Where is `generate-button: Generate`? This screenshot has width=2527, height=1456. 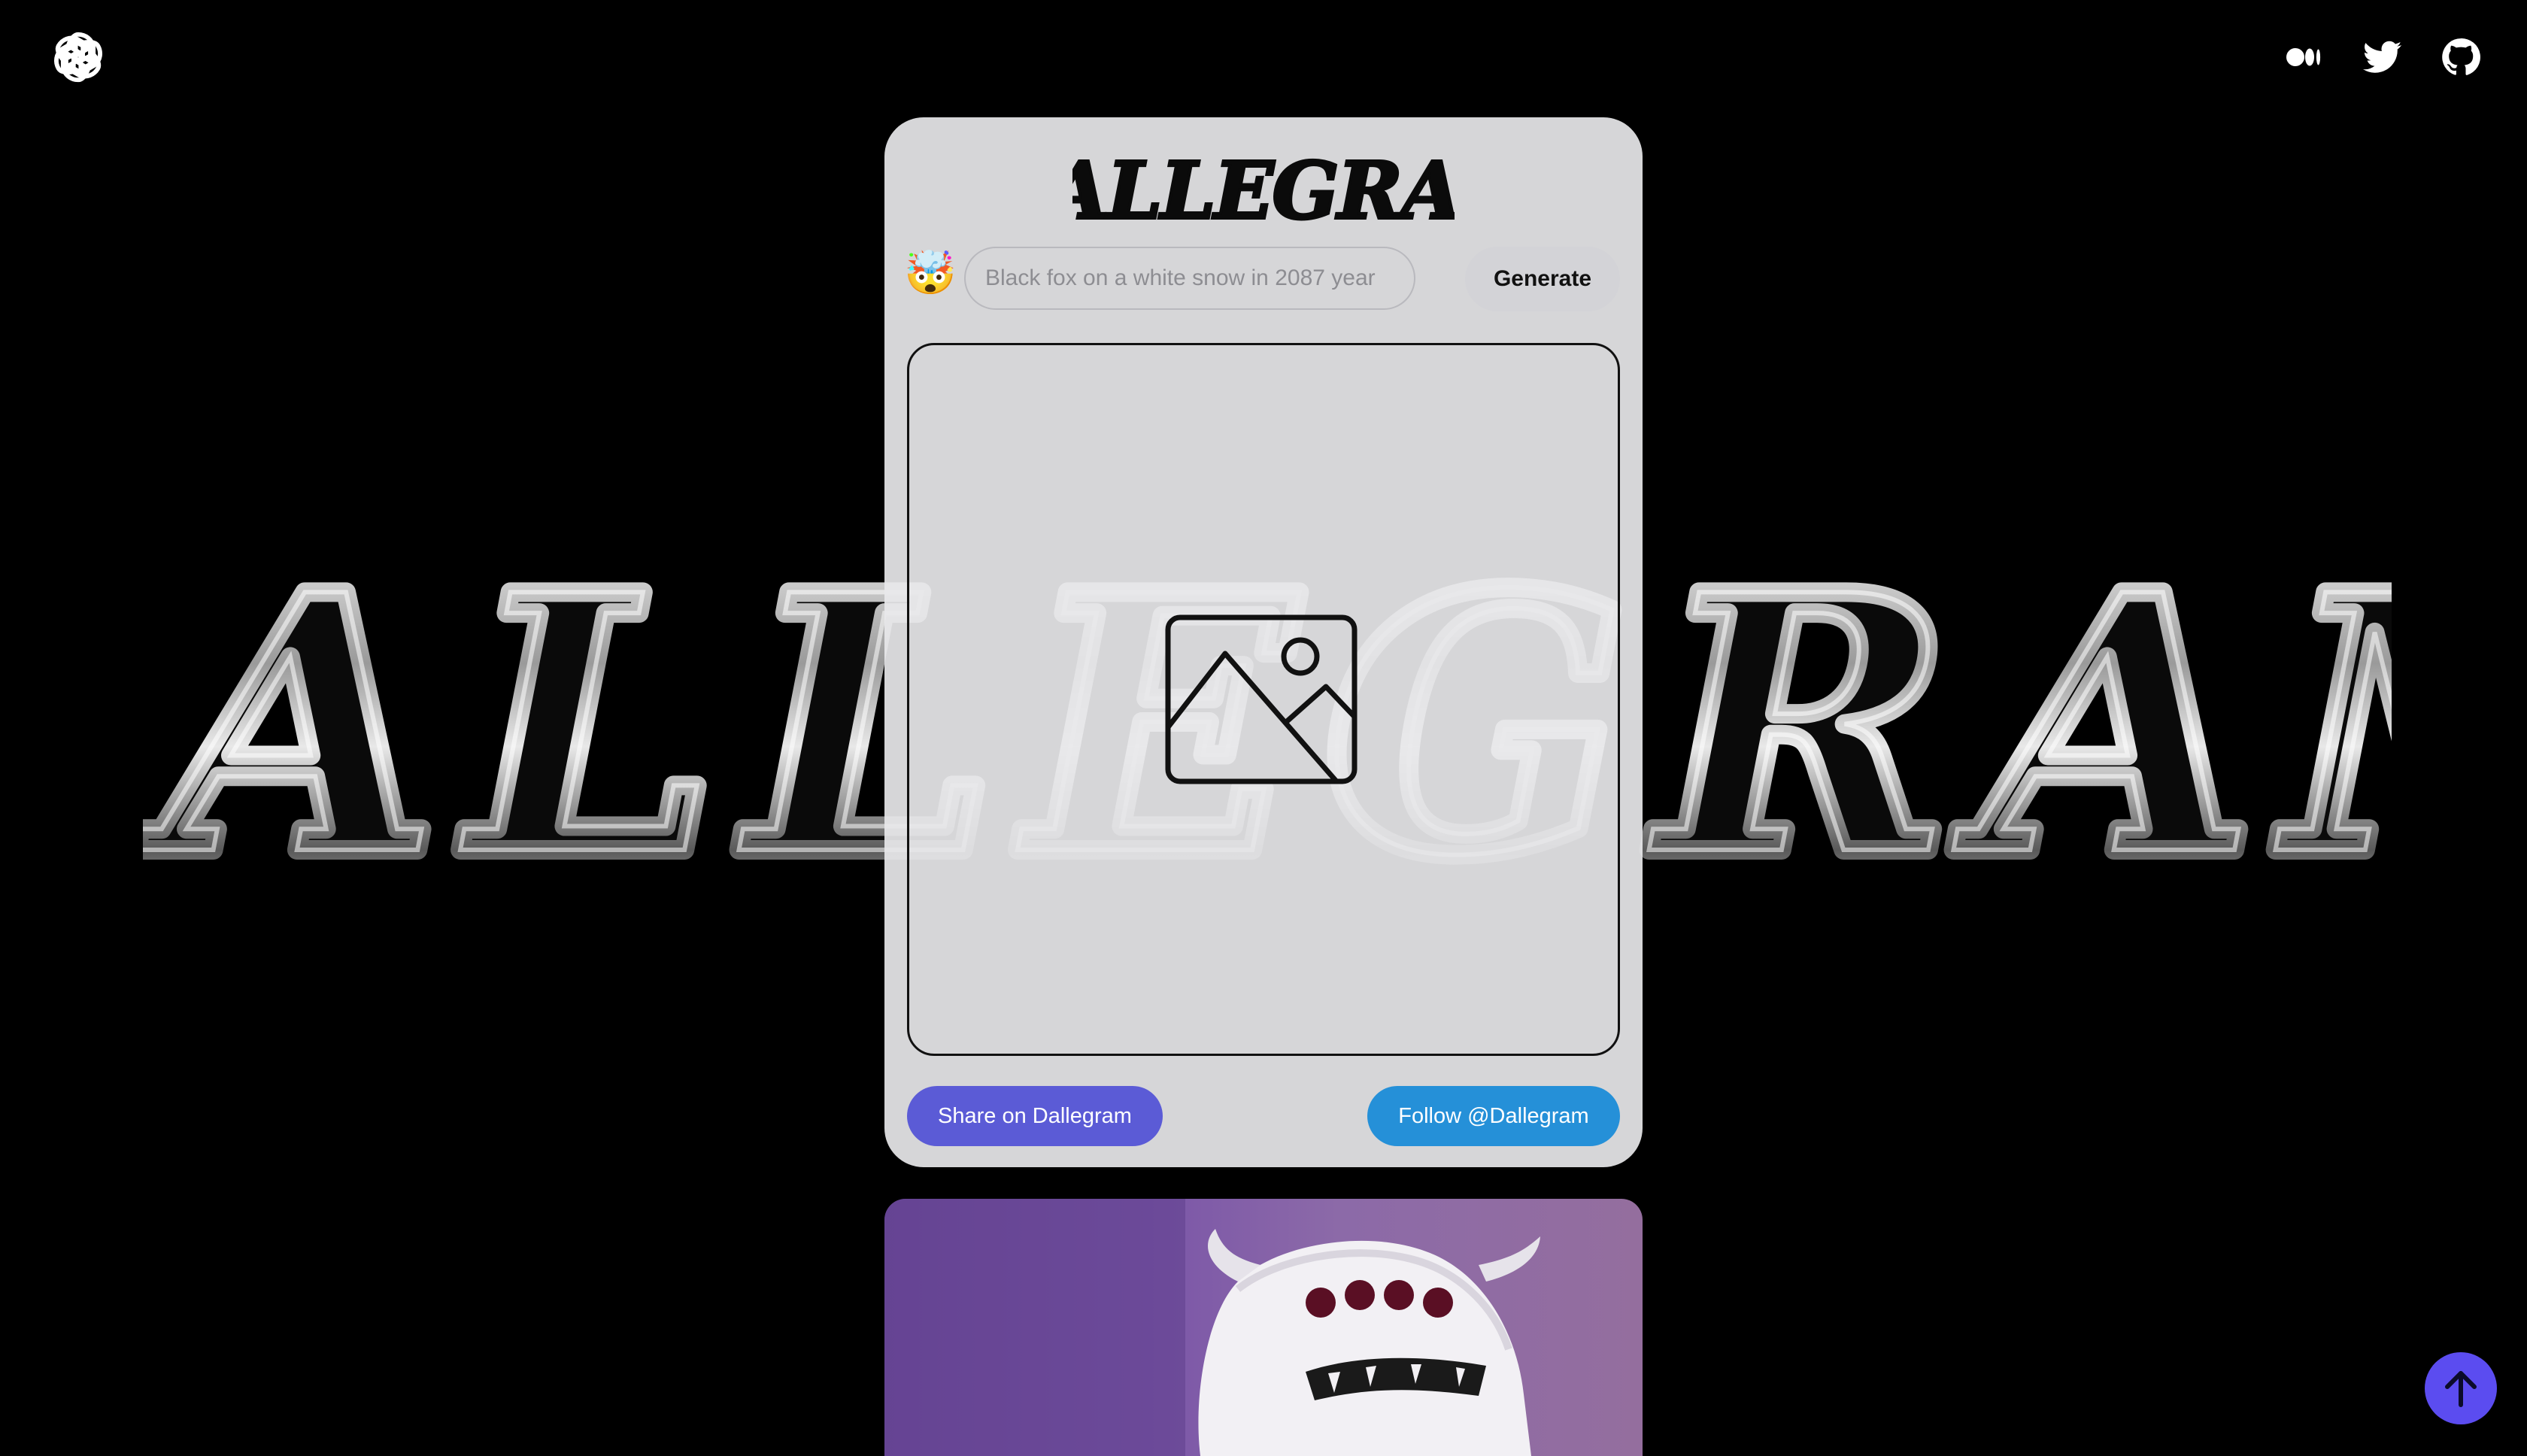 generate-button: Generate is located at coordinates (1542, 279).